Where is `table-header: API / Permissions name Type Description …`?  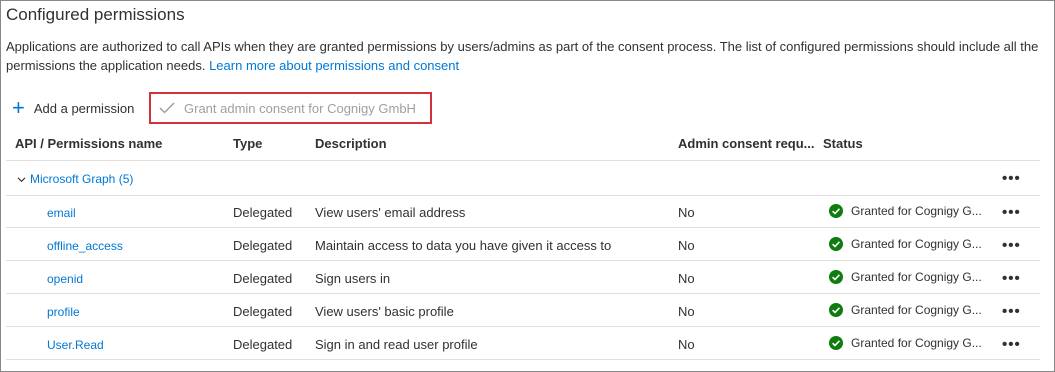 table-header: API / Permissions name Type Description … is located at coordinates (520, 144).